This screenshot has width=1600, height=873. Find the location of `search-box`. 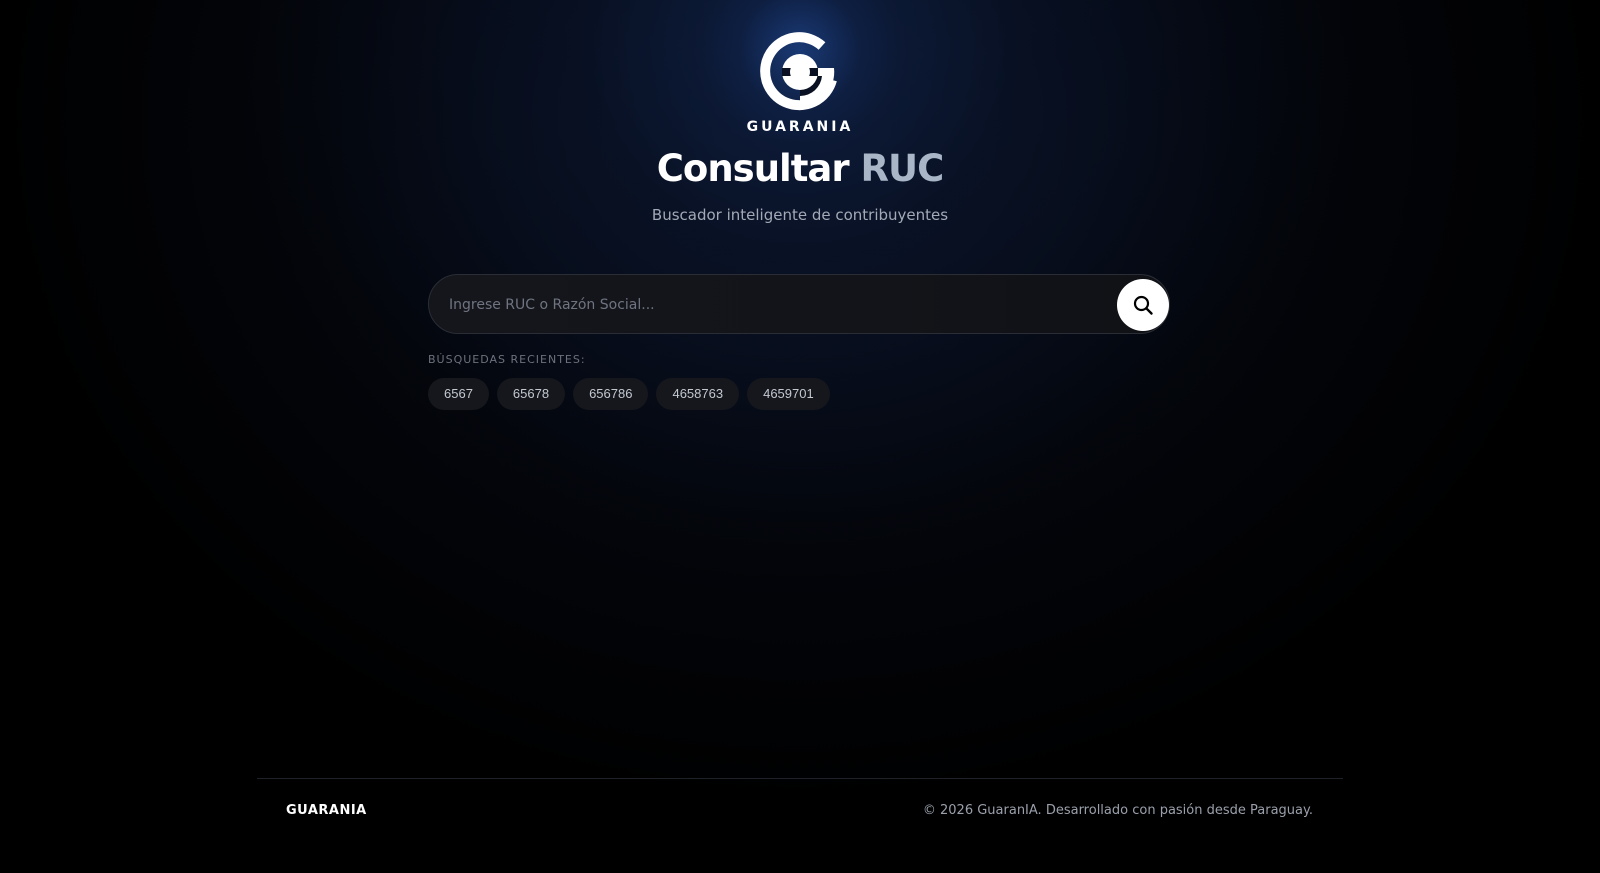

search-box is located at coordinates (799, 304).